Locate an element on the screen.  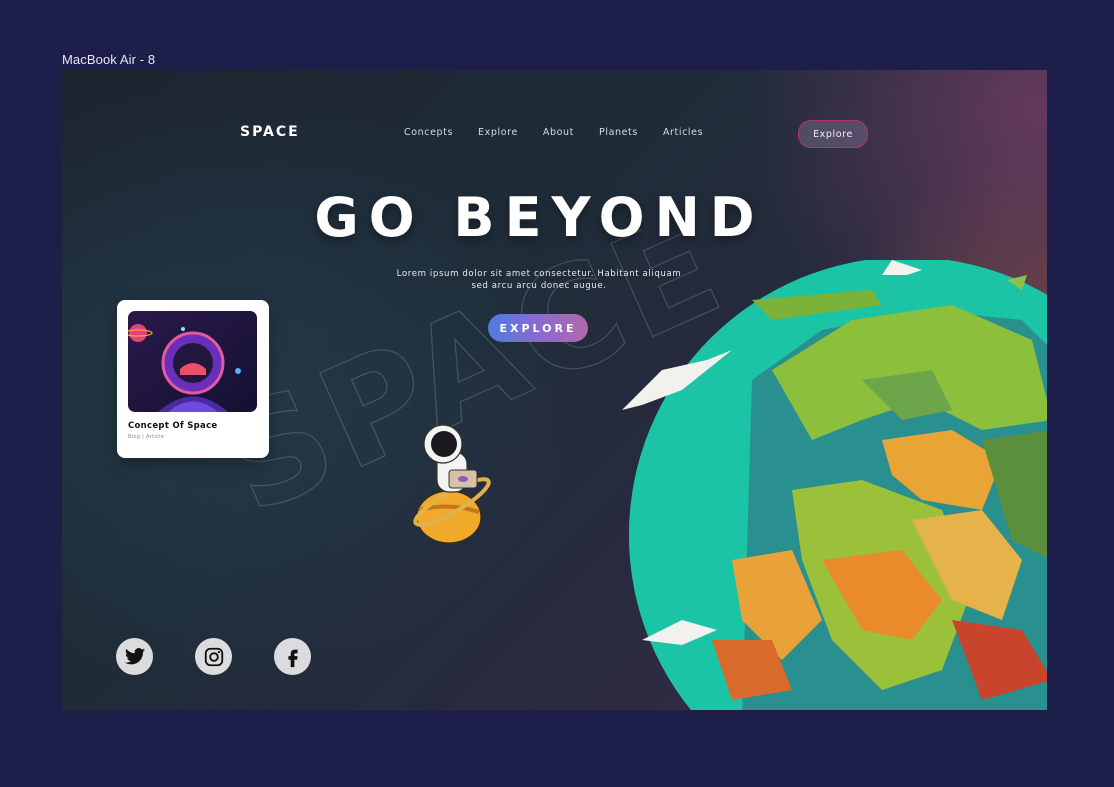
facebook-button is located at coordinates (292, 656).